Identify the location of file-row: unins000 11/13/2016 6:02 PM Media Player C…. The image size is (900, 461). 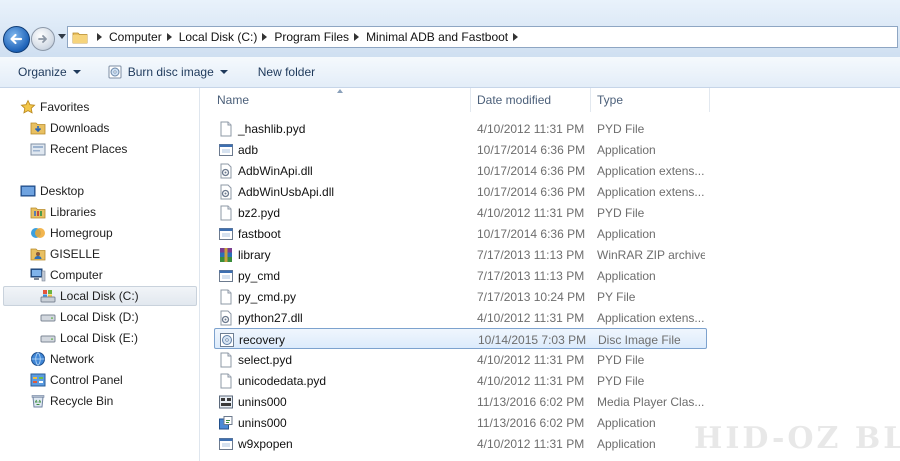
(460, 401).